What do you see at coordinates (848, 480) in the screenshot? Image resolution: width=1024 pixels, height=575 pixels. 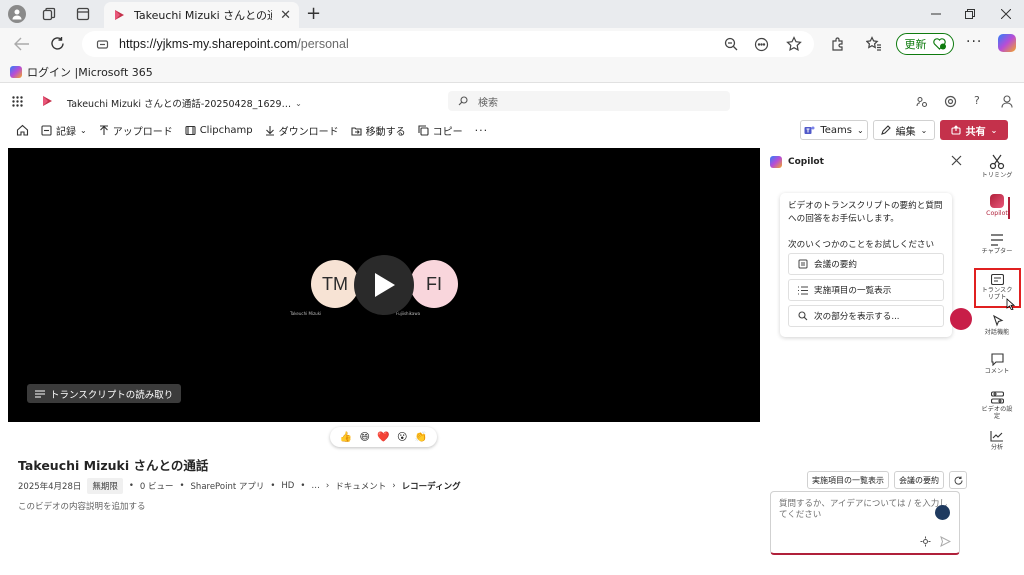 I see `chip-action-items: 実施項目の一覧表示` at bounding box center [848, 480].